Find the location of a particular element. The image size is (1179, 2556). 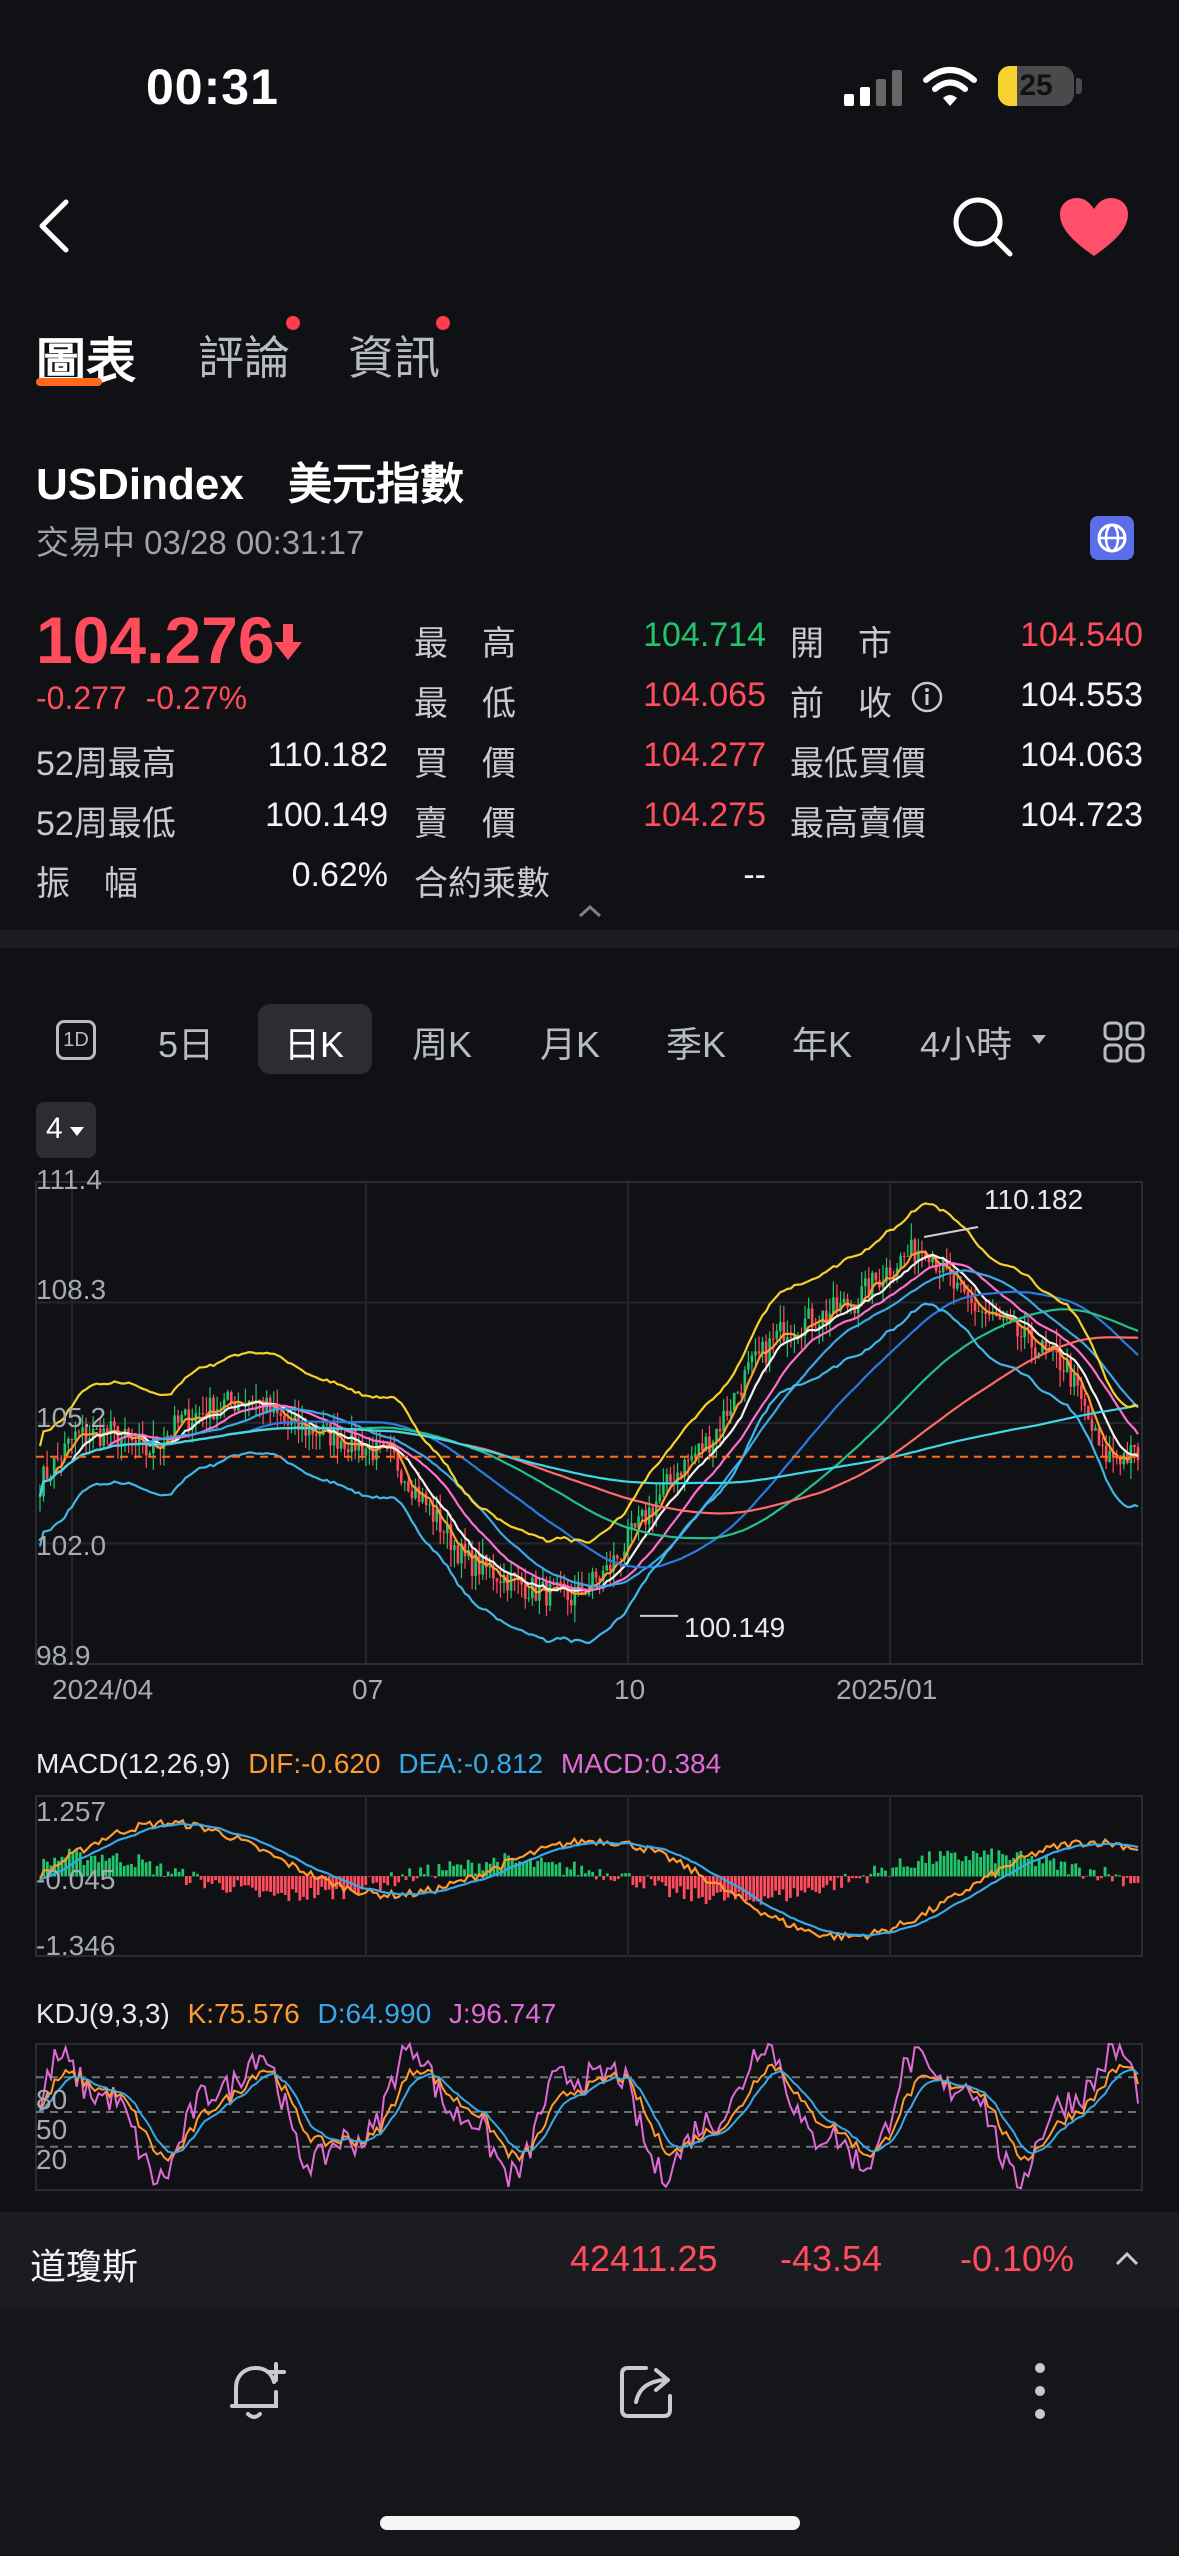

multiplier-label: 合約乘數 is located at coordinates (482, 884).